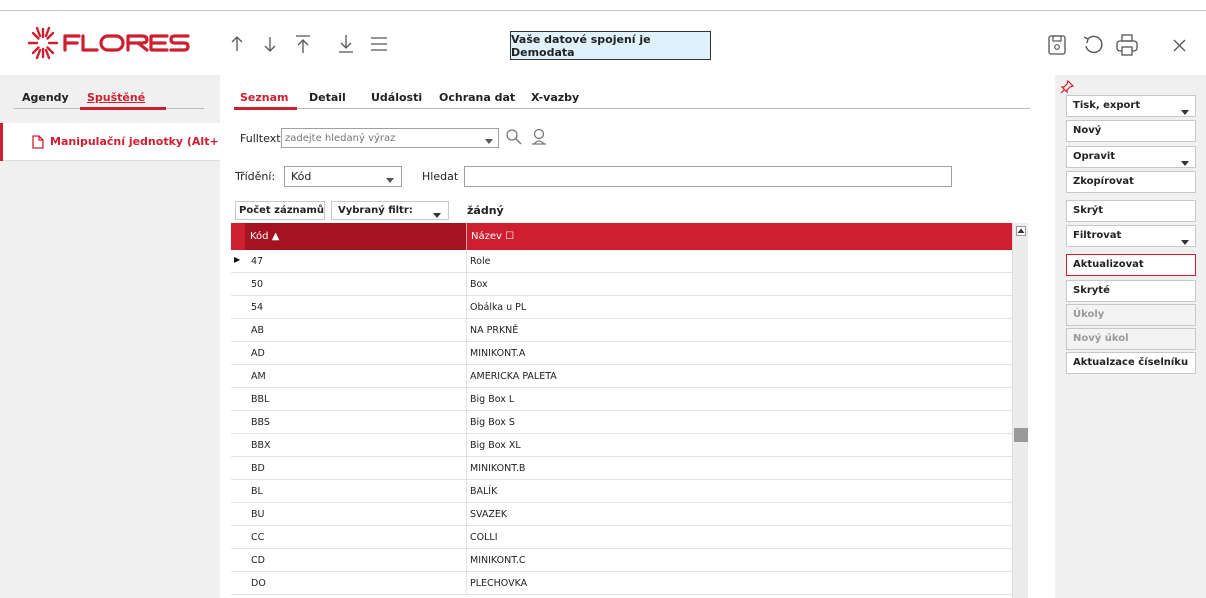 The width and height of the screenshot is (1206, 598). I want to click on skryt-button: Skrýt, so click(1131, 211).